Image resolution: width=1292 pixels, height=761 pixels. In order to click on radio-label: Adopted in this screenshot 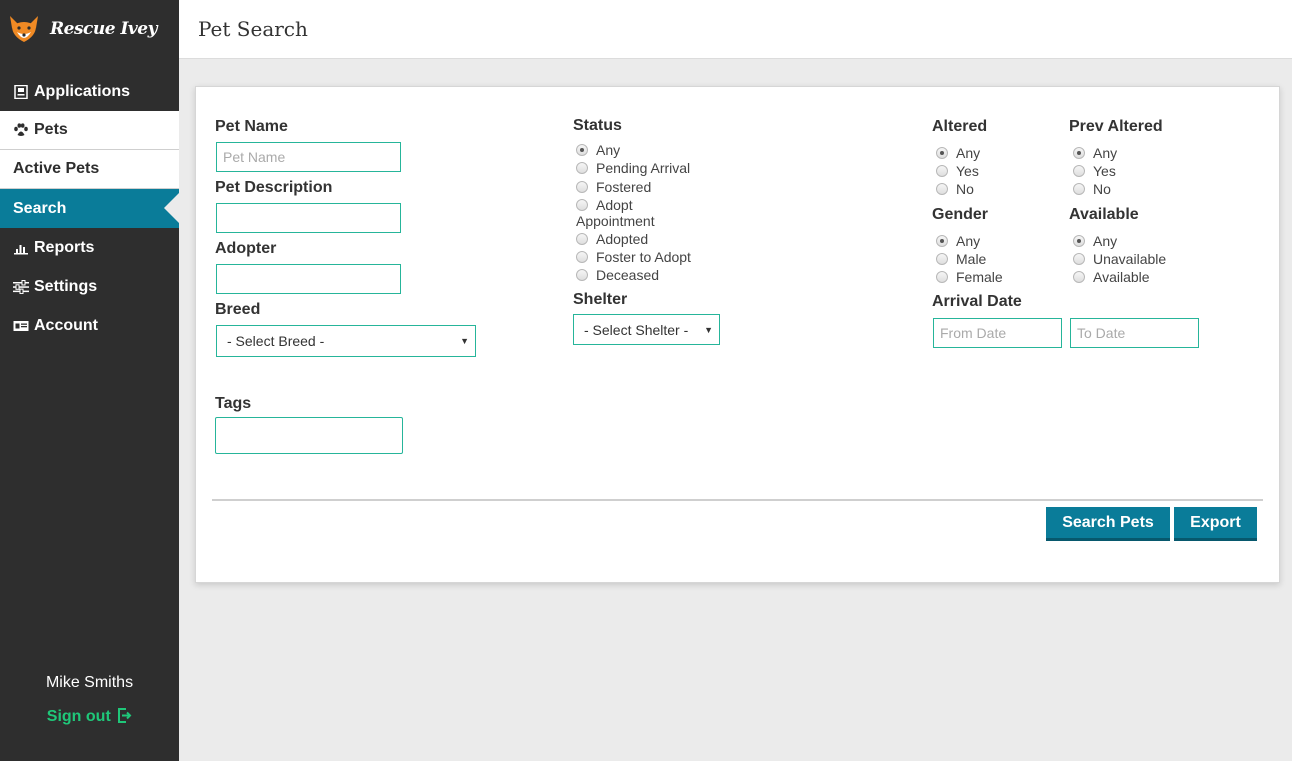, I will do `click(622, 239)`.